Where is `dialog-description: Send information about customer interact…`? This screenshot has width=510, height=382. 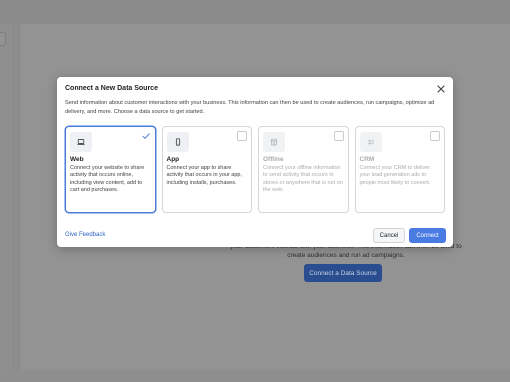
dialog-description: Send information about customer interact… is located at coordinates (250, 107).